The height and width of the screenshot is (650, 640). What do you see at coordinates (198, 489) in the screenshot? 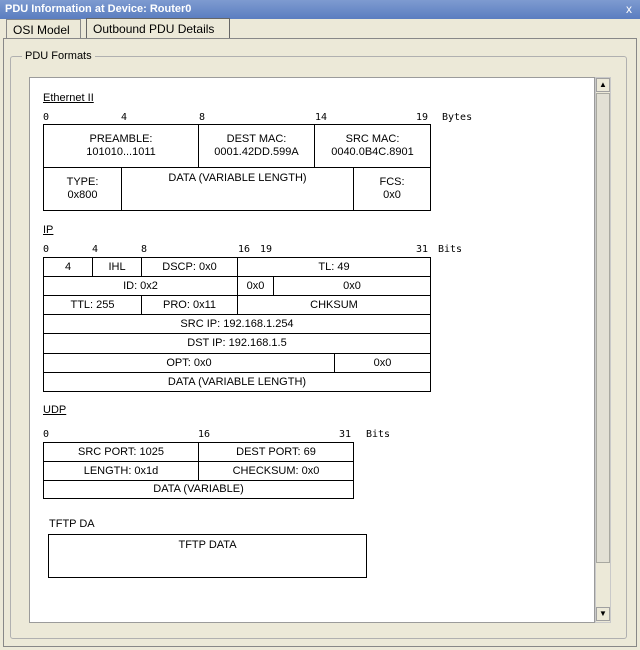
I see `udp-data-field: DATA (VARIABLE)` at bounding box center [198, 489].